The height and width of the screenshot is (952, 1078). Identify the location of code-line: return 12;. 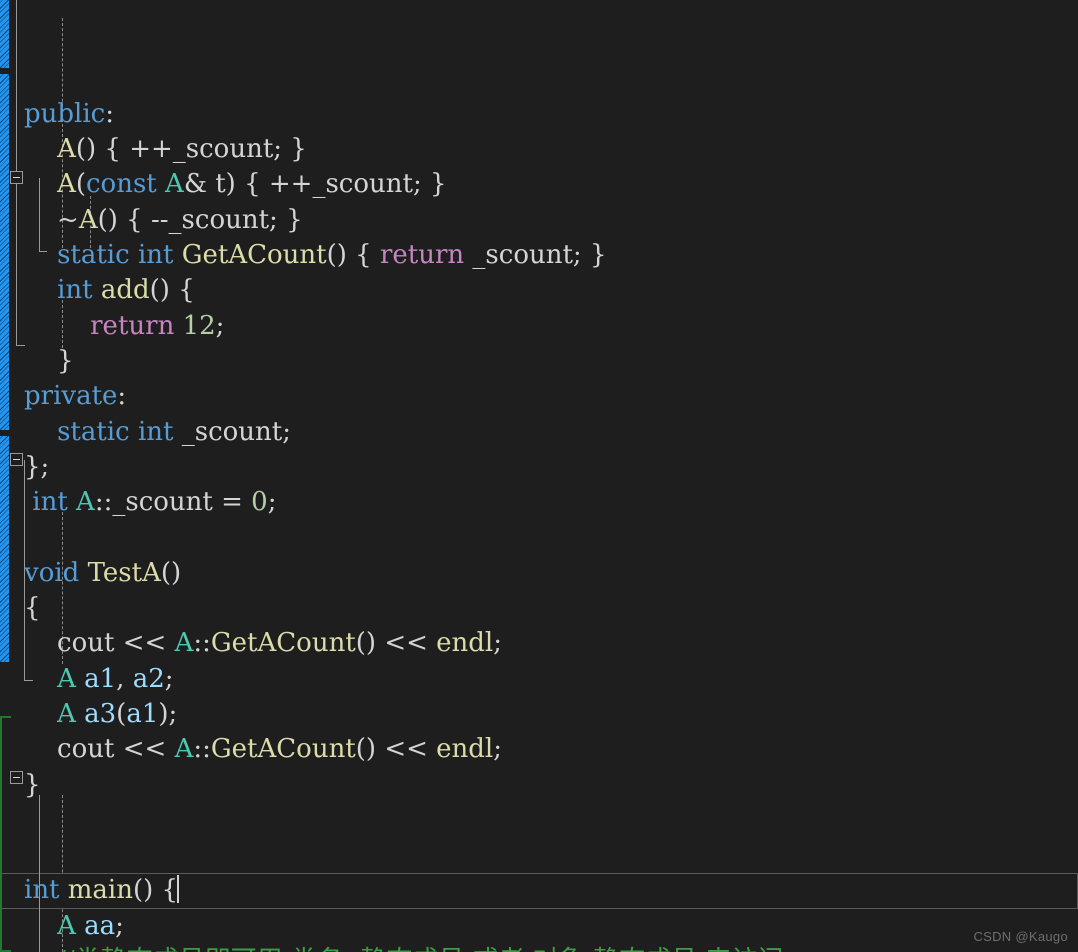
(539, 326).